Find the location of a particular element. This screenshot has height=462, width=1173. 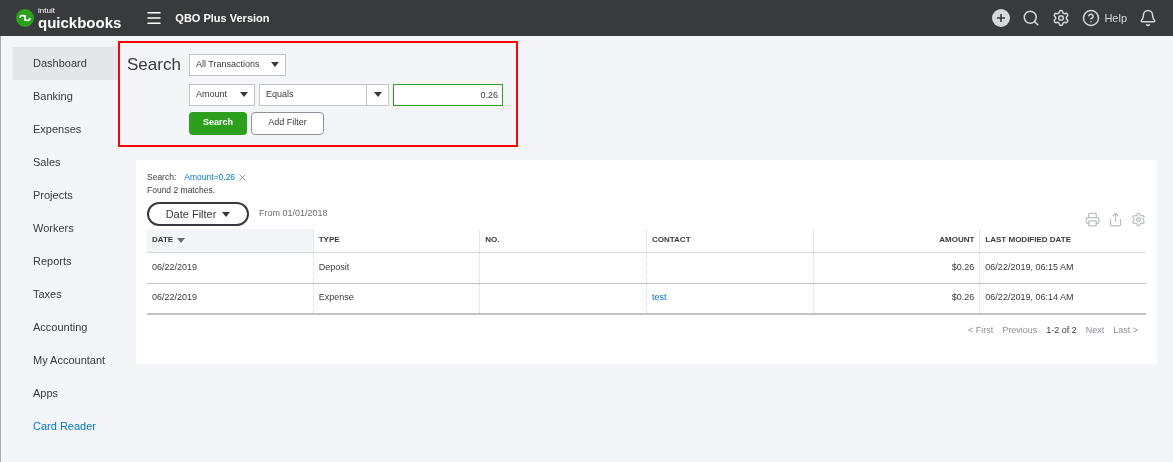

sidebar-item: Sales is located at coordinates (65, 162).